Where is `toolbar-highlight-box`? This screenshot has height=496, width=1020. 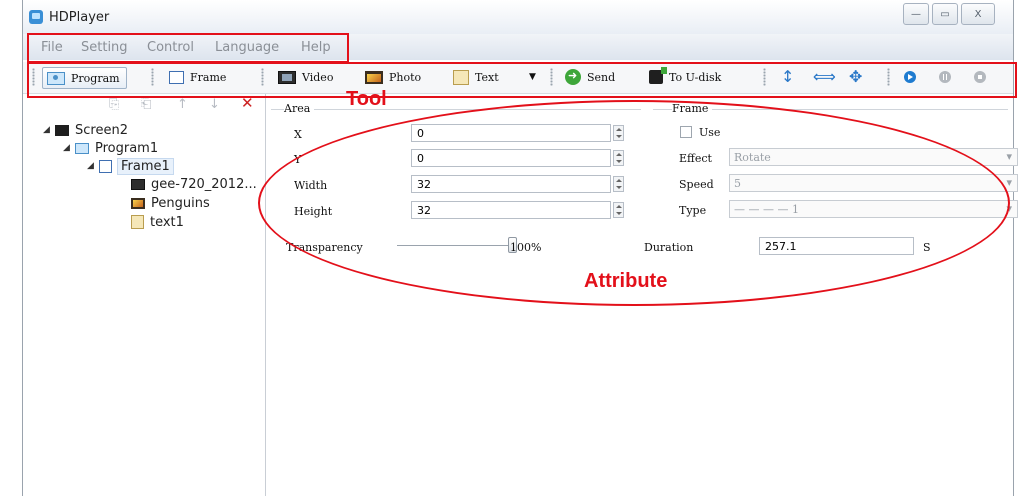
toolbar-highlight-box is located at coordinates (522, 80).